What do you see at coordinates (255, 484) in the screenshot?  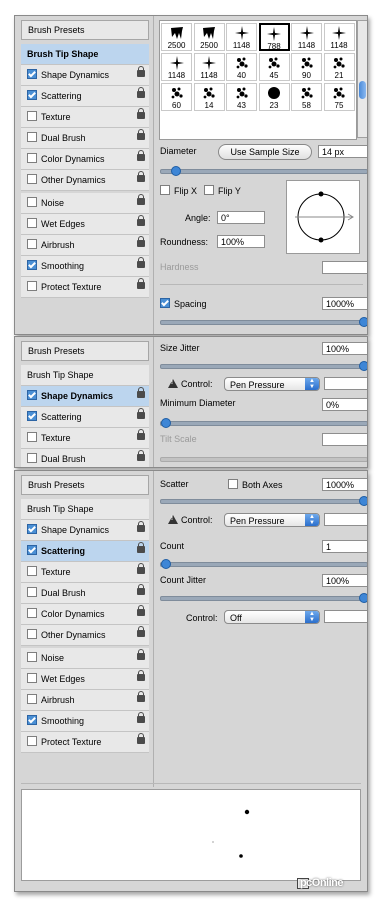 I see `both-axes-control: Both Axes` at bounding box center [255, 484].